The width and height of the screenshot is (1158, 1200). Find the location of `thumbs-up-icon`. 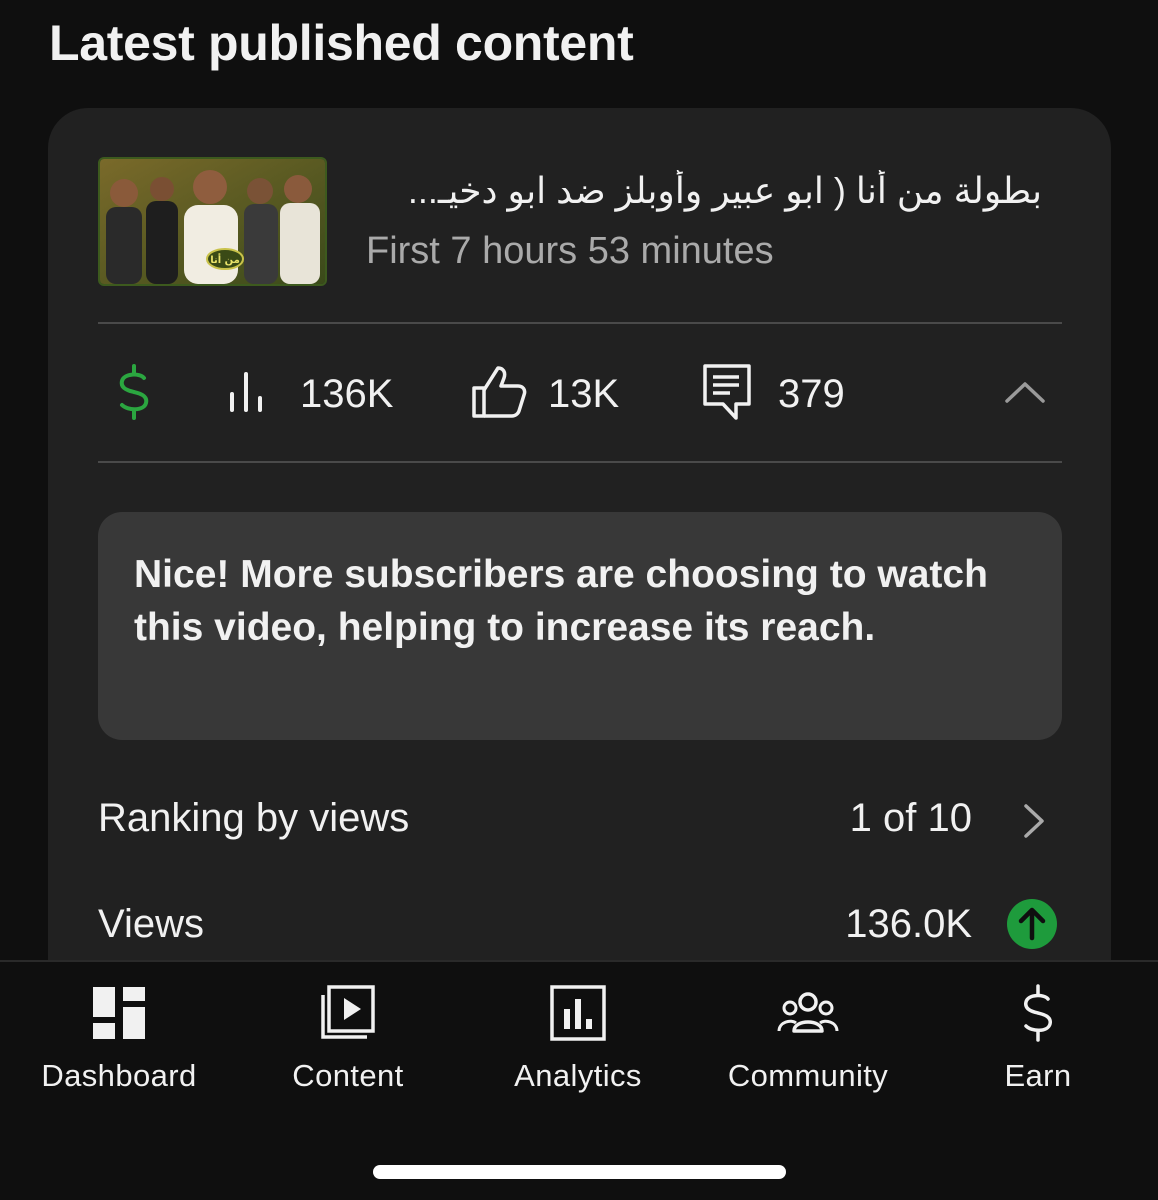

thumbs-up-icon is located at coordinates (499, 394).